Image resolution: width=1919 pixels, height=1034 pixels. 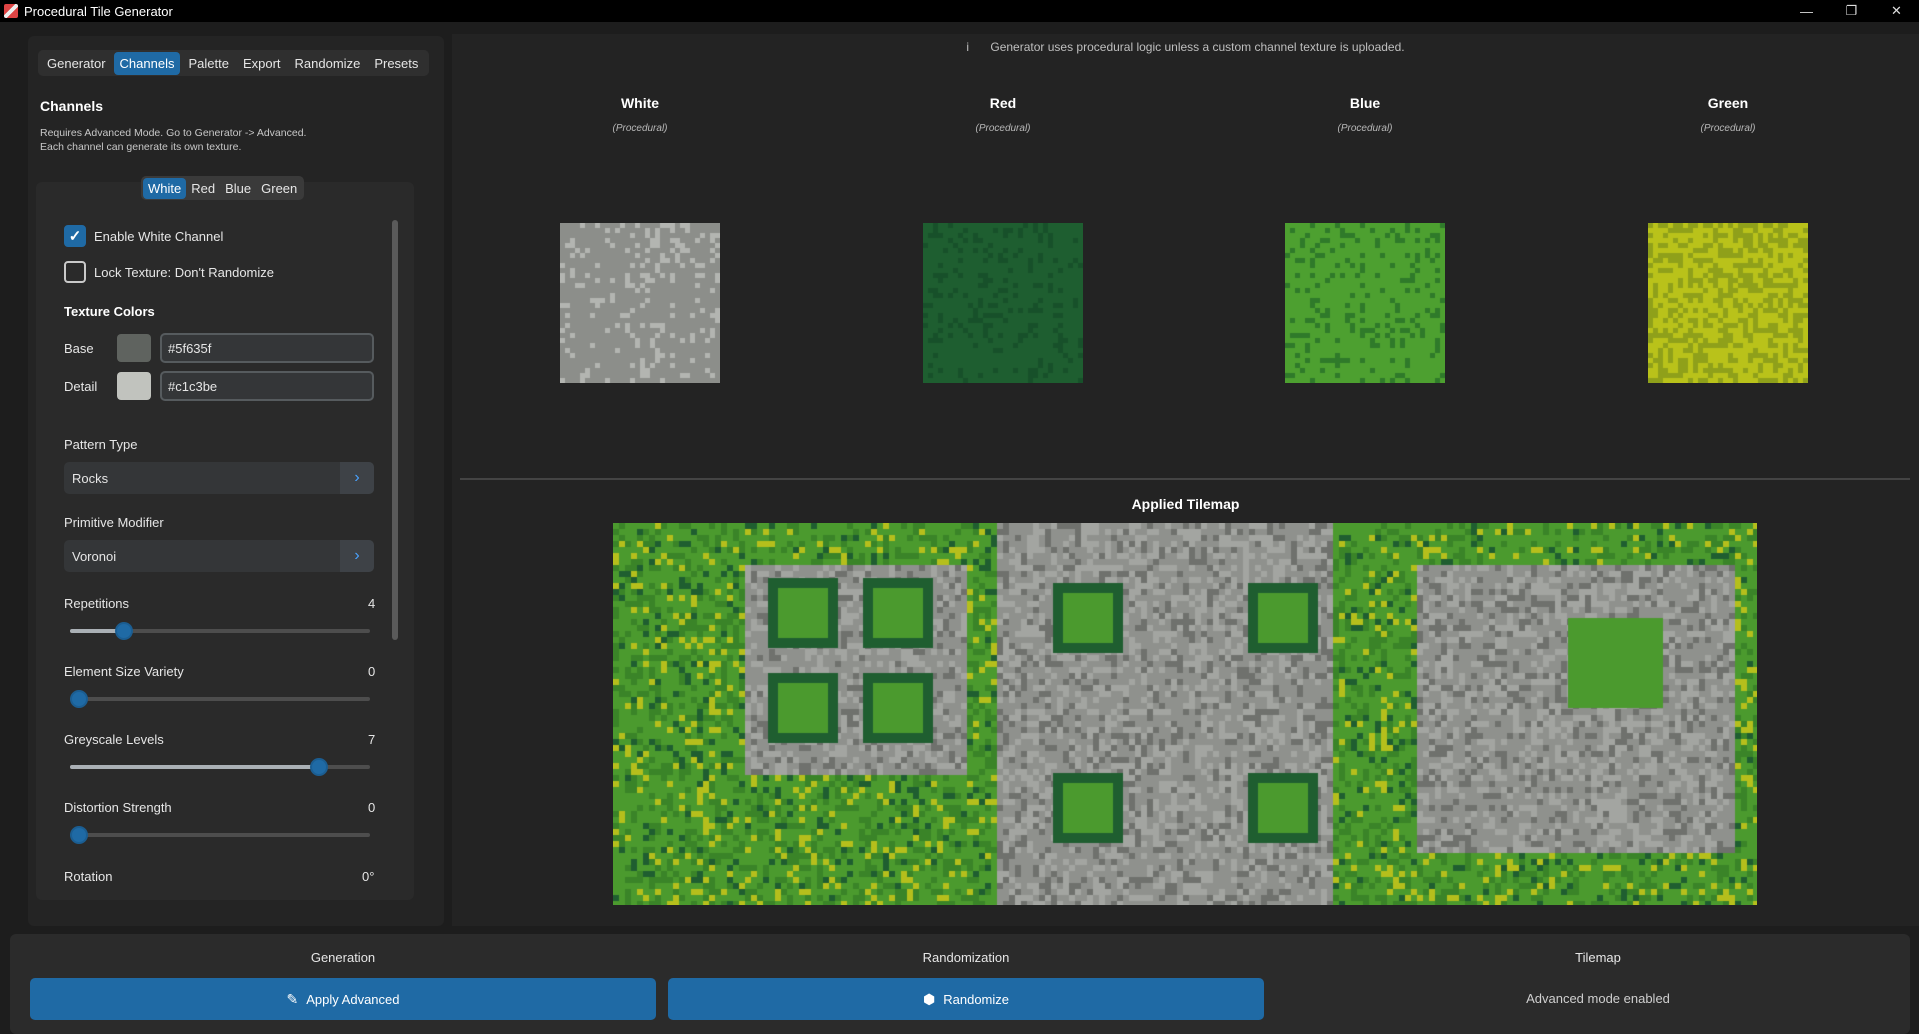 What do you see at coordinates (134, 386) in the screenshot?
I see `detail-color-swatch` at bounding box center [134, 386].